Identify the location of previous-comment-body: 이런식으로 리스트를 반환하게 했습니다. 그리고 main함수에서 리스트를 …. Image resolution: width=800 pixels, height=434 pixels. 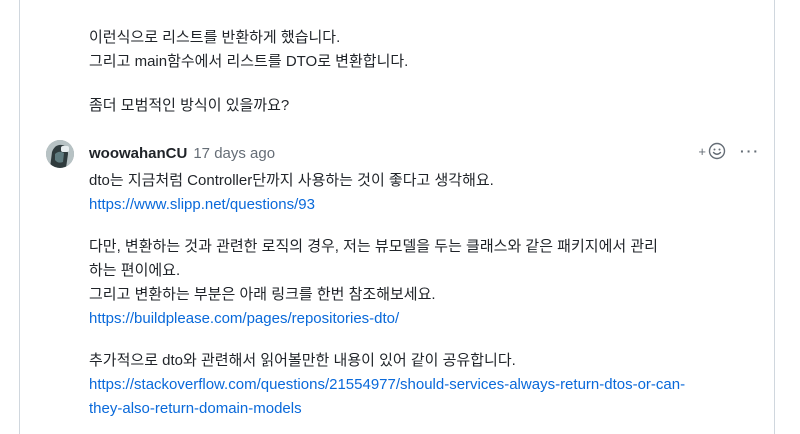
(424, 50).